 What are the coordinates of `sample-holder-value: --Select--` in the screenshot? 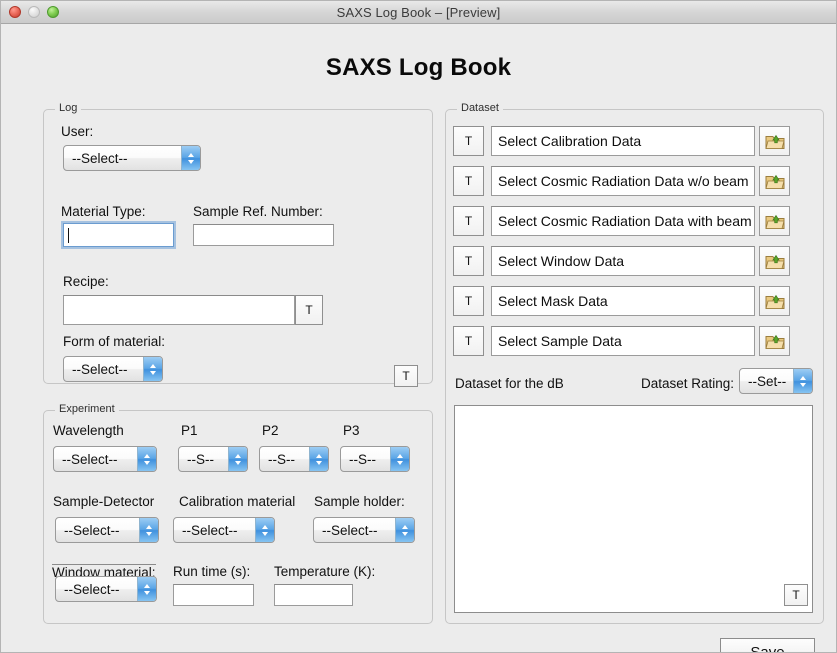 It's located at (350, 530).